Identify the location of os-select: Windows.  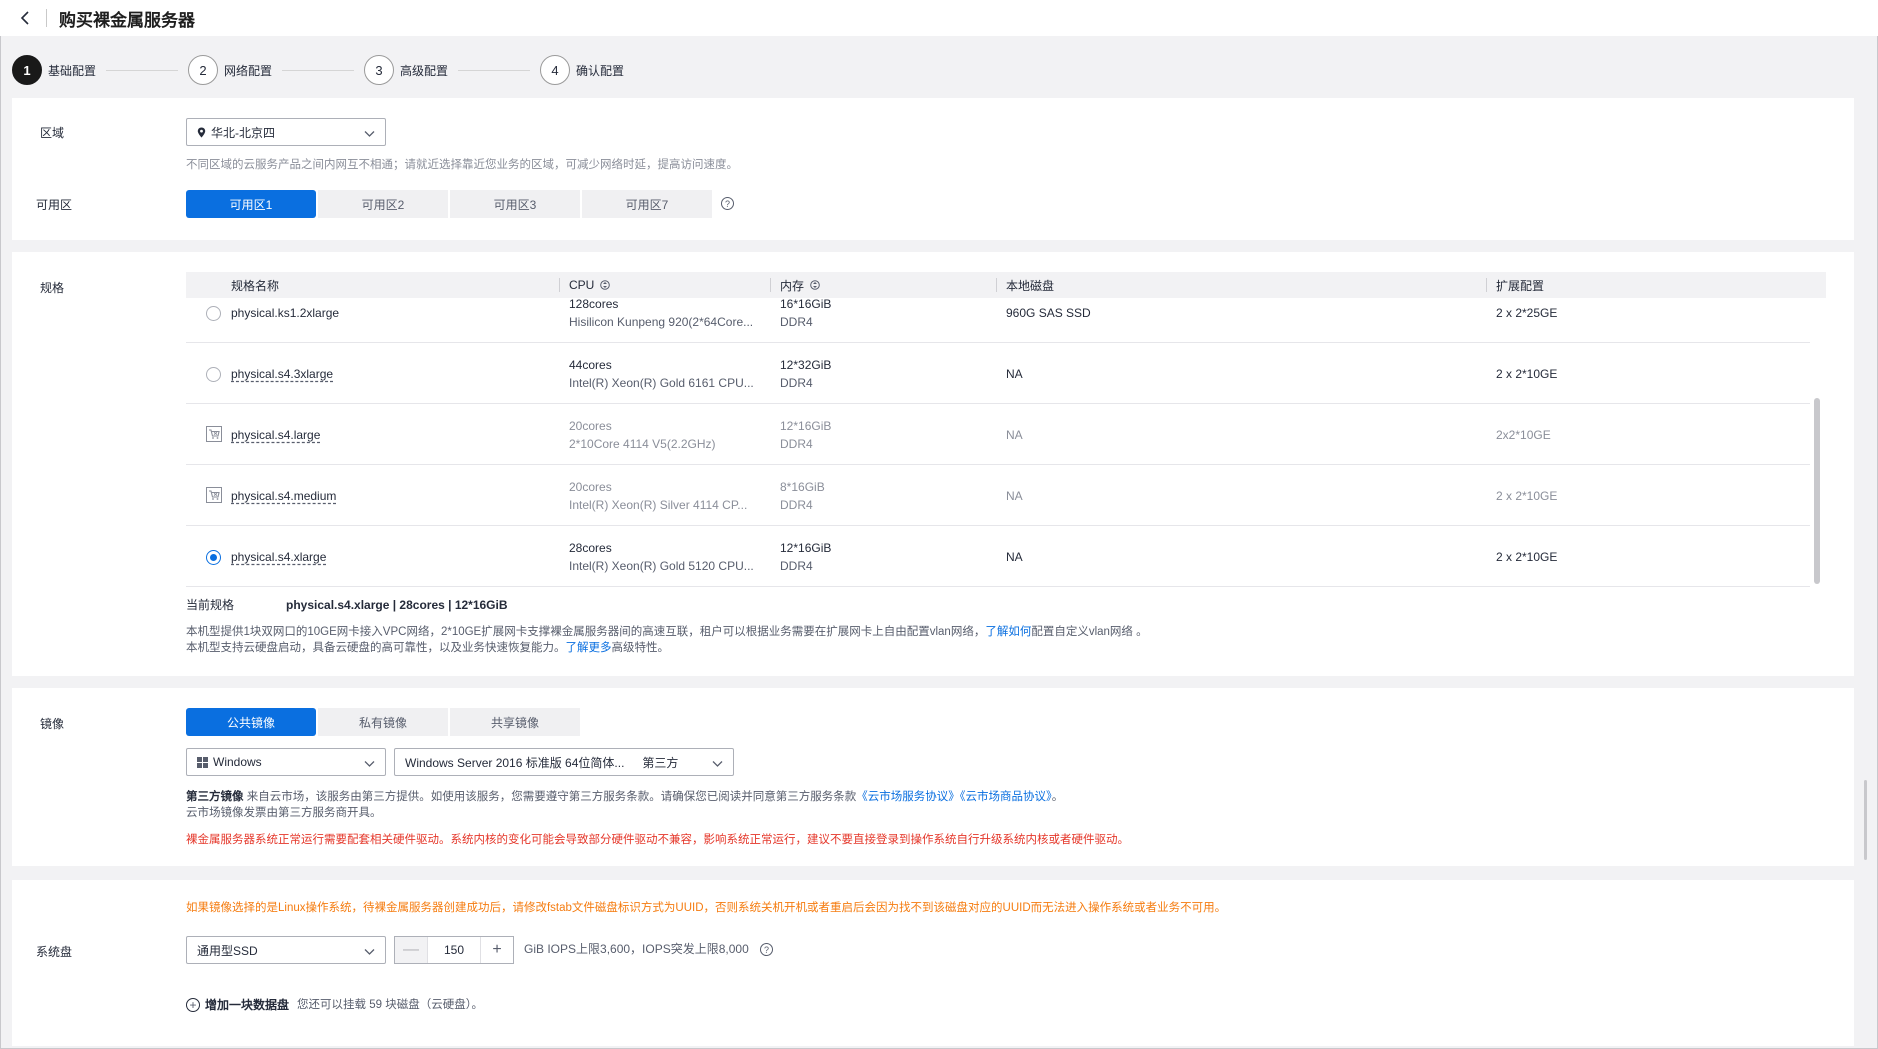
(286, 762).